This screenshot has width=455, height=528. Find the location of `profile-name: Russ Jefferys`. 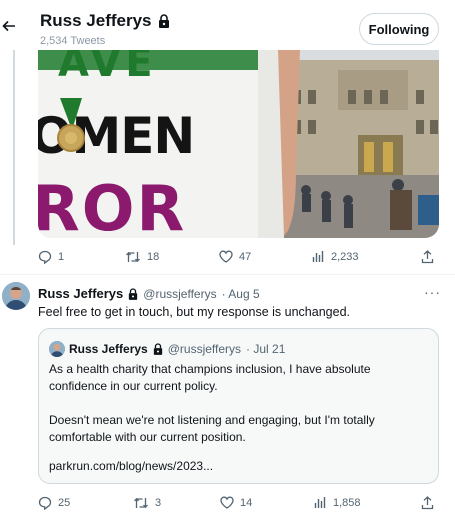

profile-name: Russ Jefferys is located at coordinates (105, 21).